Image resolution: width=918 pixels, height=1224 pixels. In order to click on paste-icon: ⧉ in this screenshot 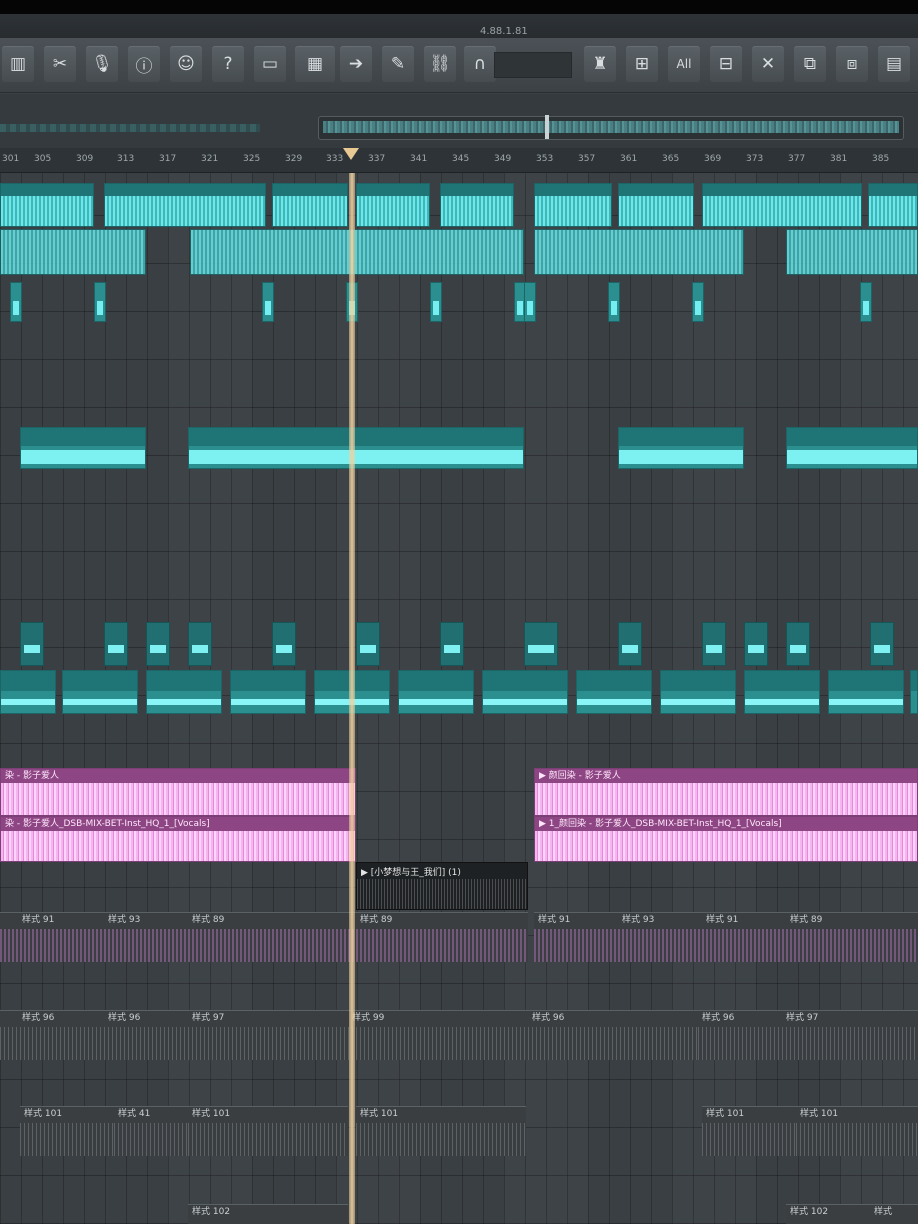, I will do `click(810, 64)`.